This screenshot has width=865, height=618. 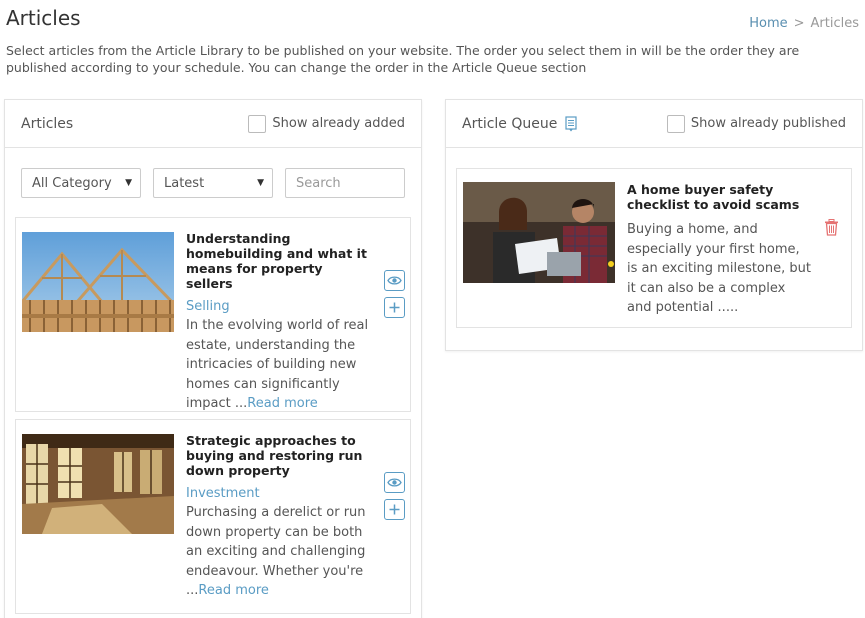 What do you see at coordinates (654, 124) in the screenshot?
I see `article-queue-header: Article Queue Show already published` at bounding box center [654, 124].